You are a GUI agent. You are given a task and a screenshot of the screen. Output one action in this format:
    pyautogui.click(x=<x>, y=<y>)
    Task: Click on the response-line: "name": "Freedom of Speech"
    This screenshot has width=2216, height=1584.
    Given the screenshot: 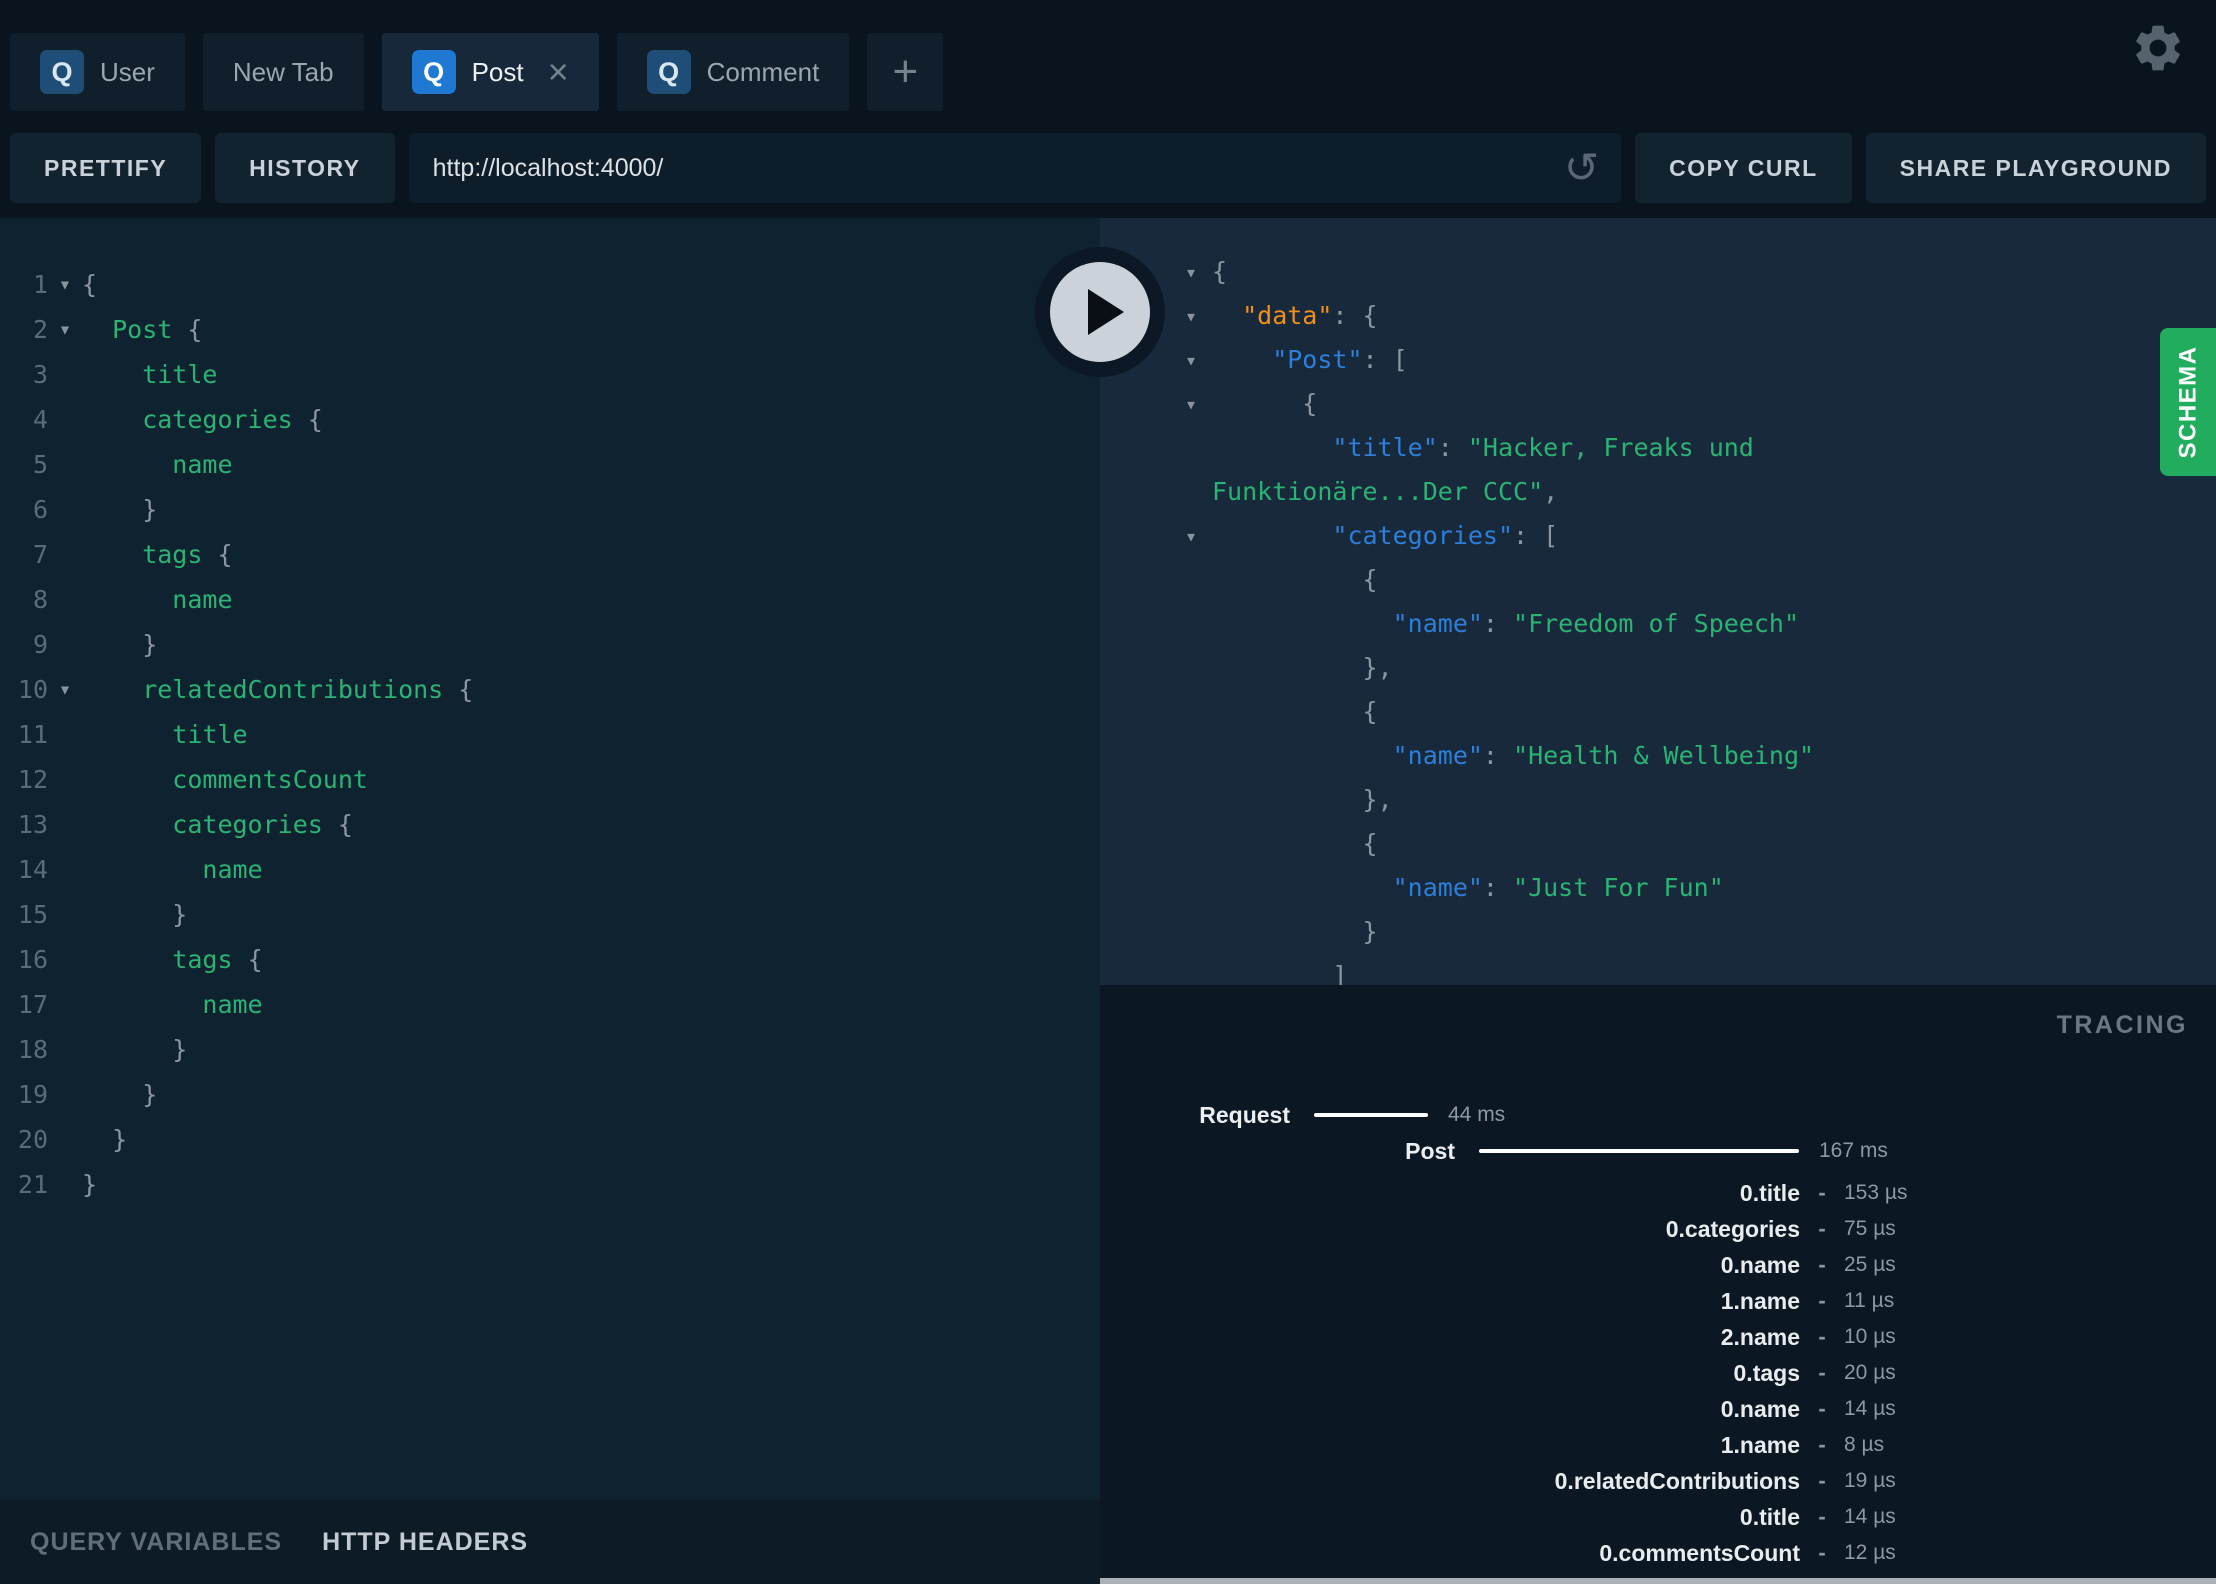 What is the action you would take?
    pyautogui.click(x=1658, y=624)
    